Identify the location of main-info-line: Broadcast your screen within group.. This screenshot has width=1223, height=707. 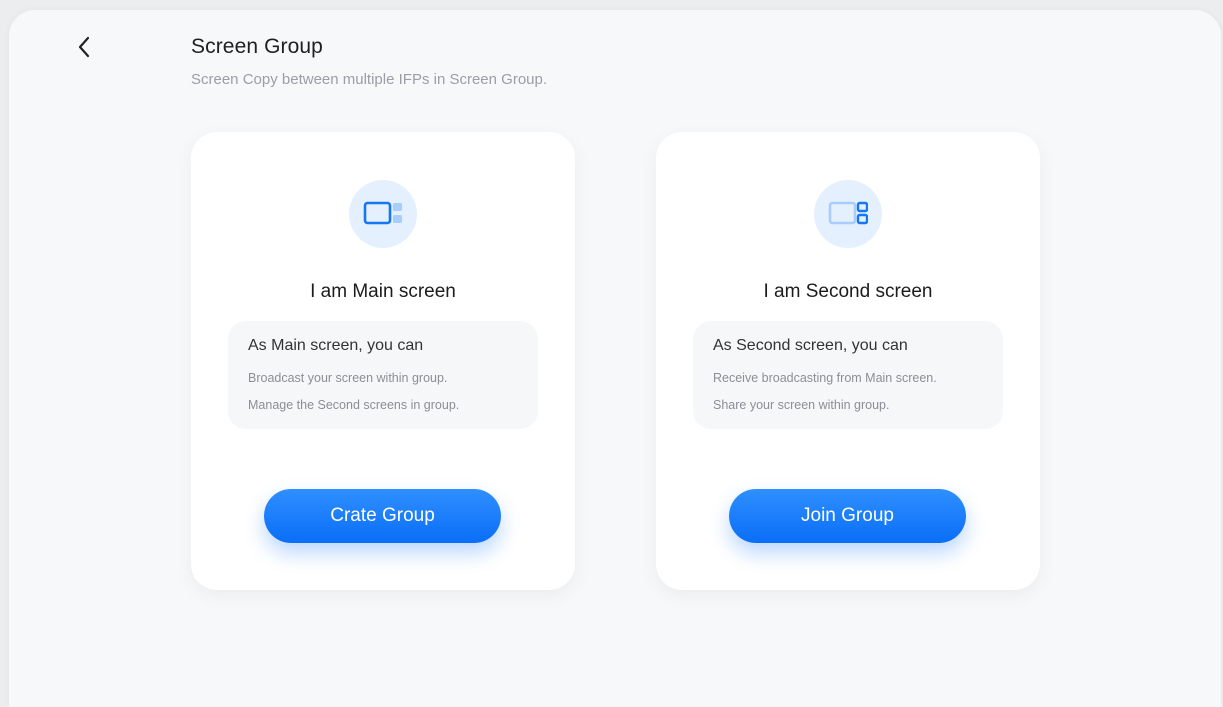
(348, 378).